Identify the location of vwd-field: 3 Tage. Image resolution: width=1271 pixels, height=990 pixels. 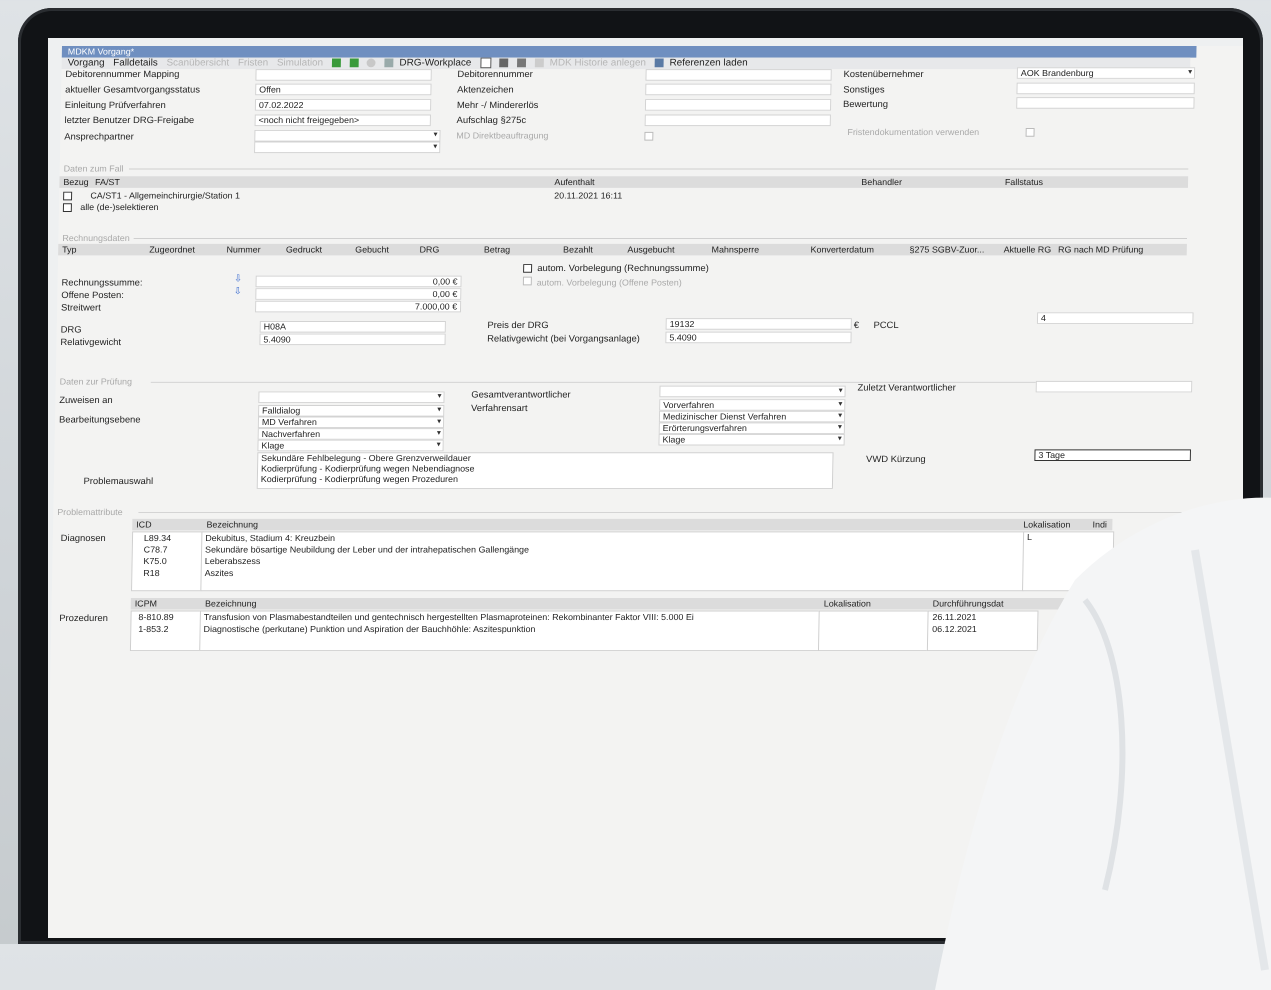
(1112, 455).